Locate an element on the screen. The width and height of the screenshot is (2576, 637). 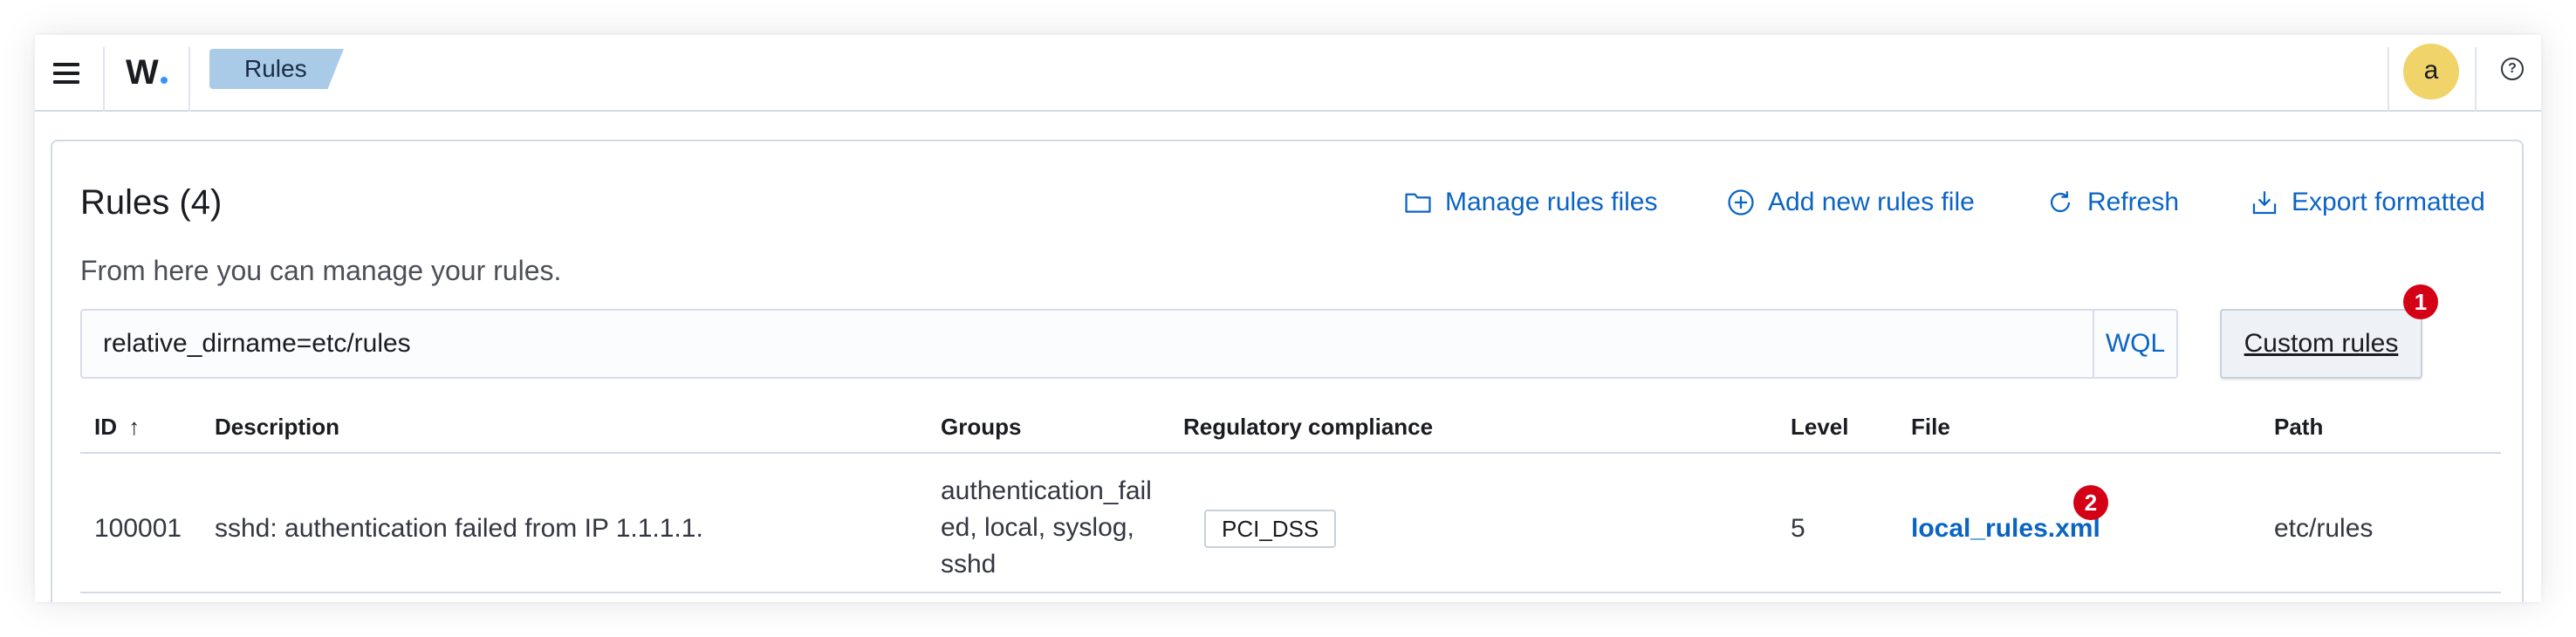
folder-icon is located at coordinates (1418, 203).